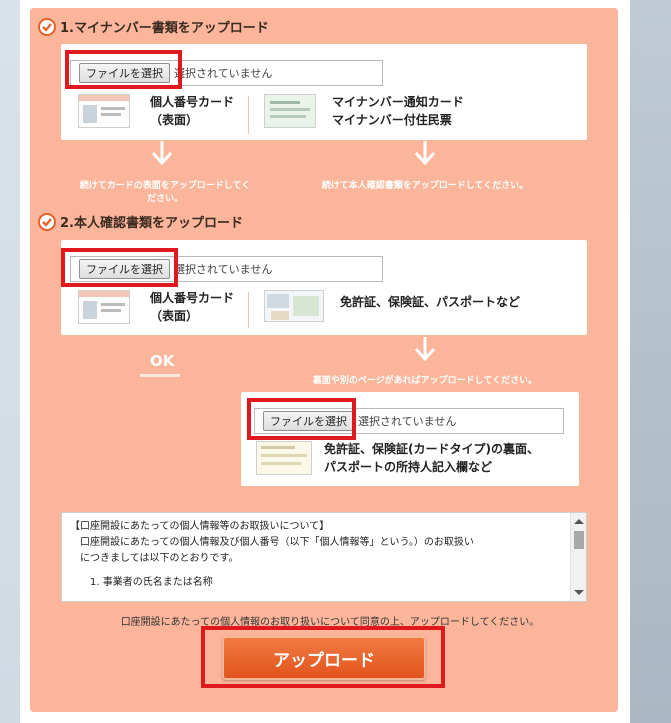 The height and width of the screenshot is (723, 671). What do you see at coordinates (579, 521) in the screenshot?
I see `scroll-up-icon` at bounding box center [579, 521].